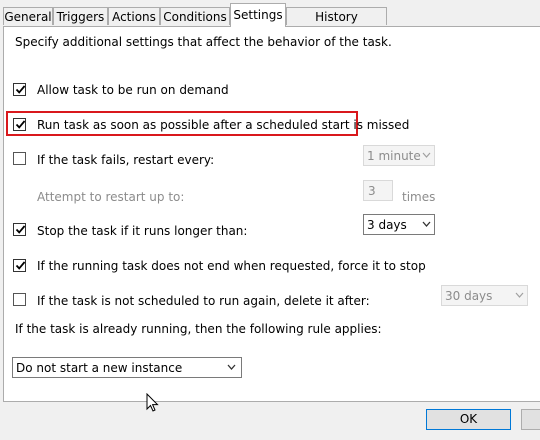 The image size is (540, 440). What do you see at coordinates (126, 160) in the screenshot?
I see `restart-on-fail-label: If the task fails, restart every:` at bounding box center [126, 160].